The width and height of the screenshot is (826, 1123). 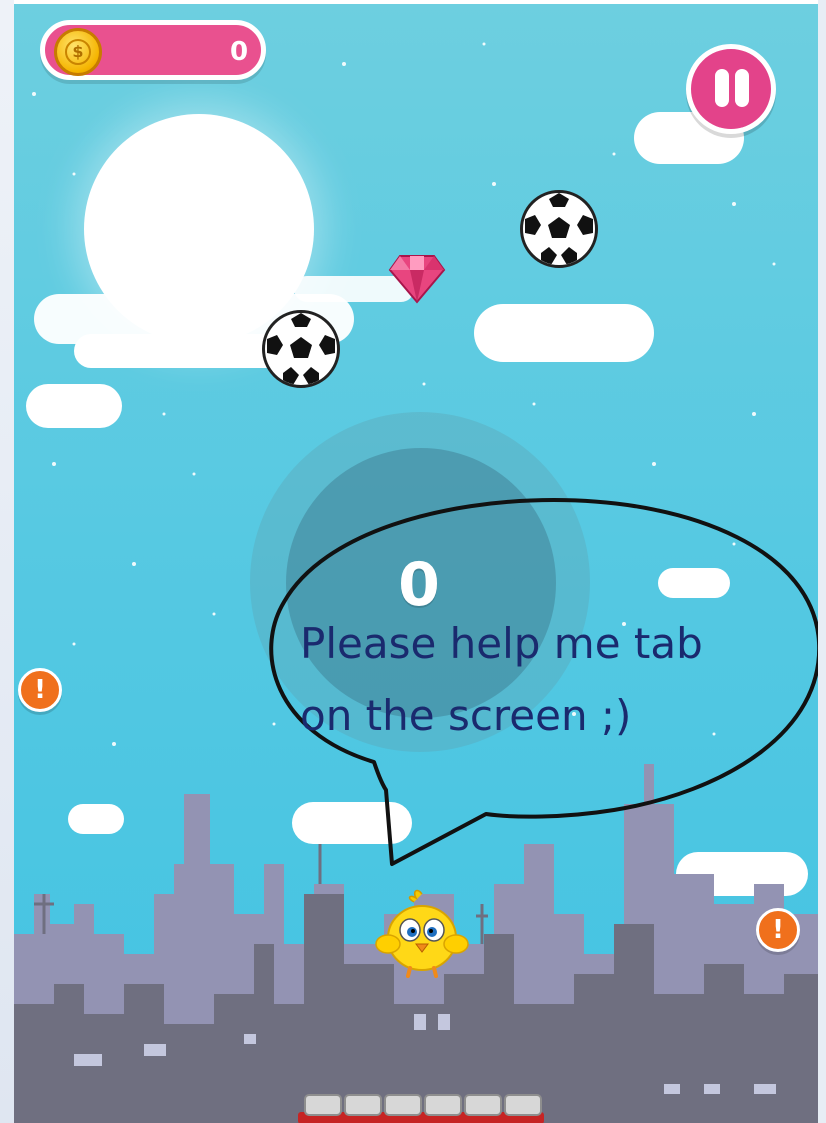 I want to click on speech-bubble-text: Please help me tab on the screen ;), so click(x=559, y=680).